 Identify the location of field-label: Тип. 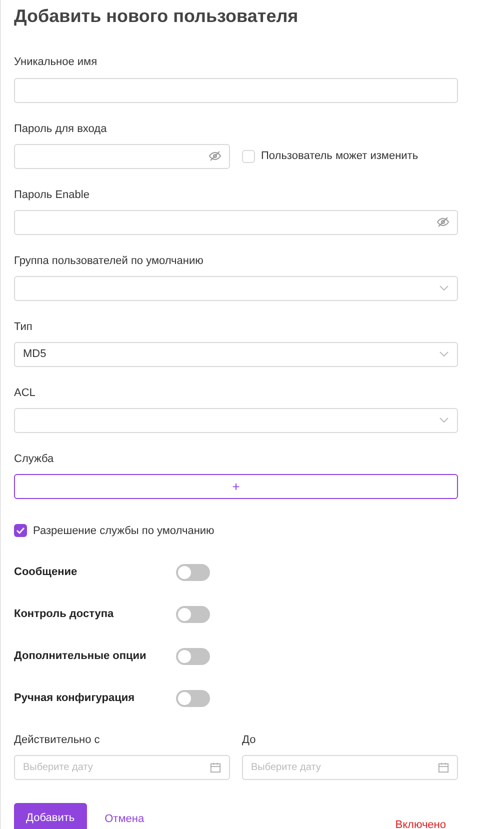
(24, 327).